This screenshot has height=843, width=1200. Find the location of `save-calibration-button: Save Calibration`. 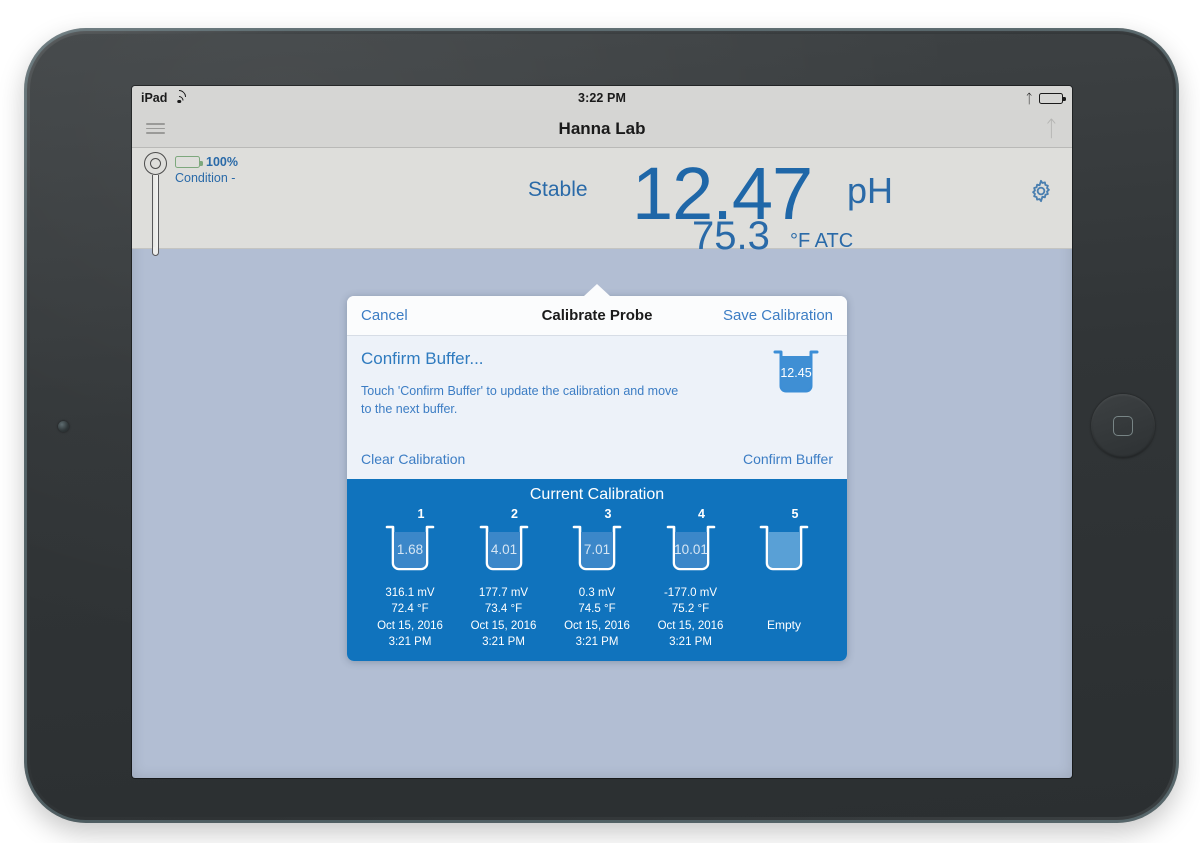

save-calibration-button: Save Calibration is located at coordinates (778, 315).